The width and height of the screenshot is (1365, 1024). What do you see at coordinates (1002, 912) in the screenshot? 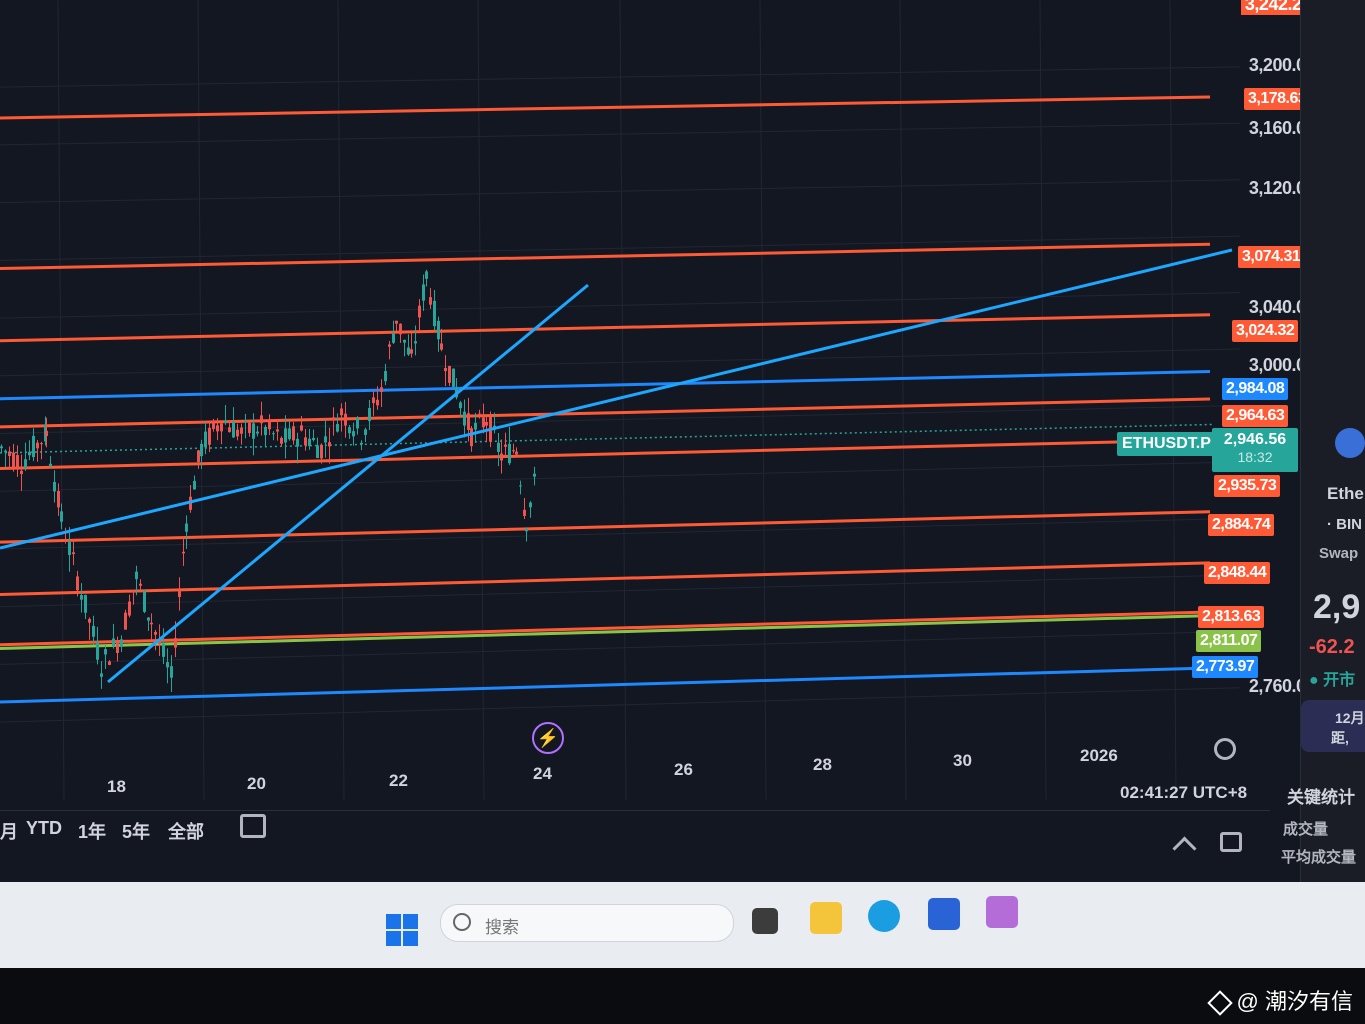
I see `app-icon` at bounding box center [1002, 912].